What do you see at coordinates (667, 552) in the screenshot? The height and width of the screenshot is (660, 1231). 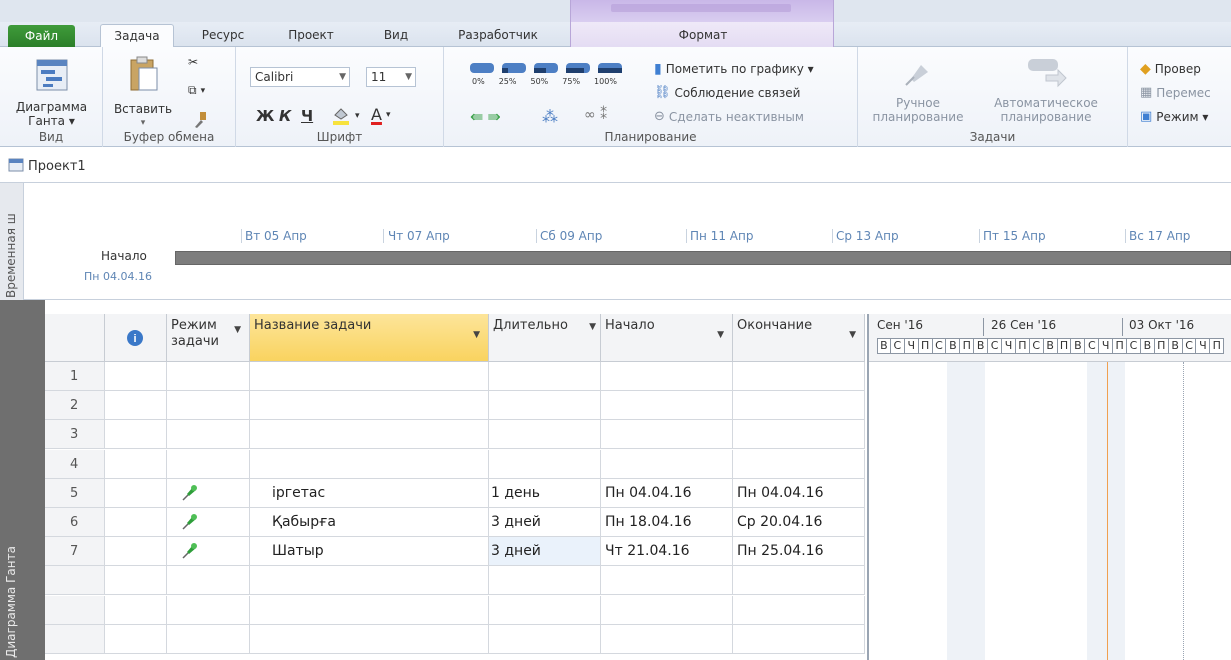 I see `cell-start: Чт 21.04.16` at bounding box center [667, 552].